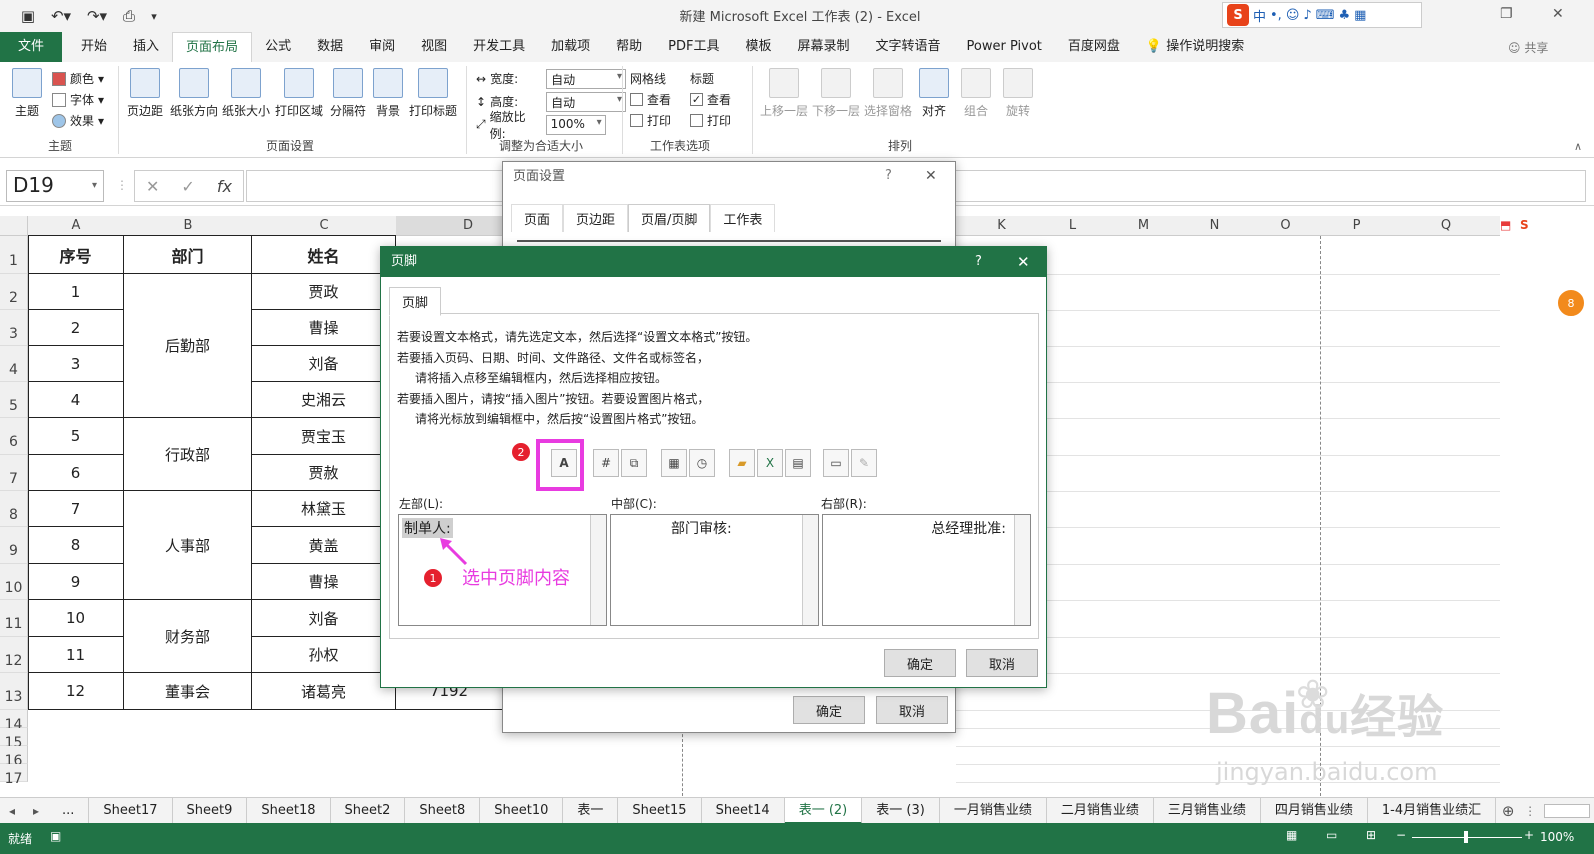 This screenshot has width=1594, height=854. I want to click on close-window-icon: ✕, so click(1558, 14).